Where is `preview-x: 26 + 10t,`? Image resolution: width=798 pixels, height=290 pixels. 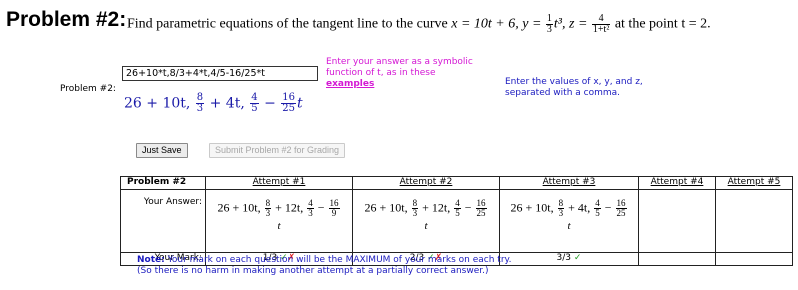 preview-x: 26 + 10t, is located at coordinates (157, 103).